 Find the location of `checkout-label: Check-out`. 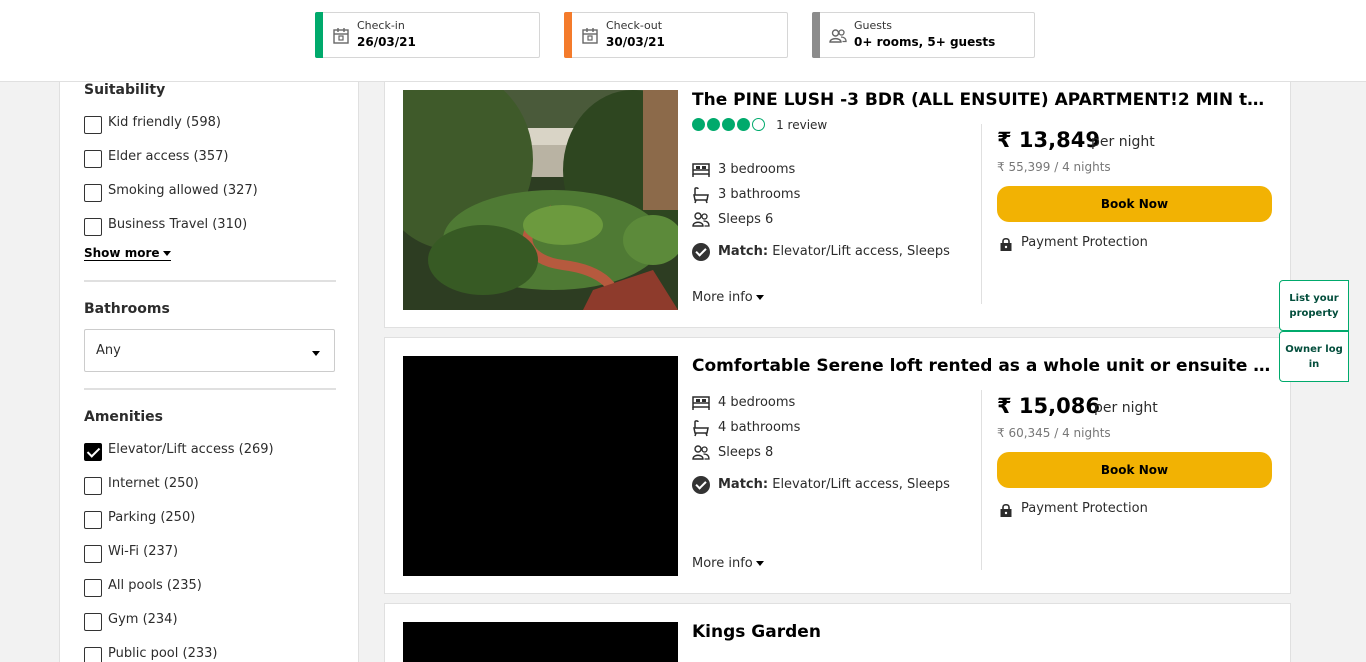

checkout-label: Check-out is located at coordinates (634, 25).